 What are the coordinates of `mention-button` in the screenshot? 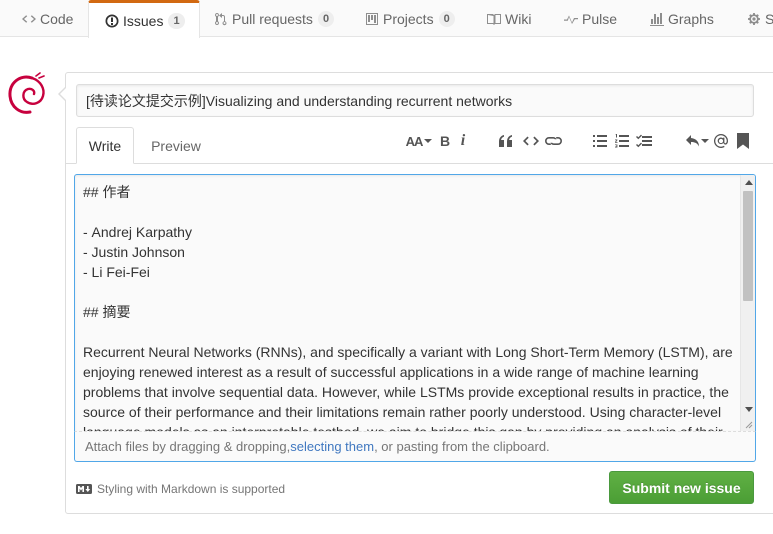 It's located at (721, 141).